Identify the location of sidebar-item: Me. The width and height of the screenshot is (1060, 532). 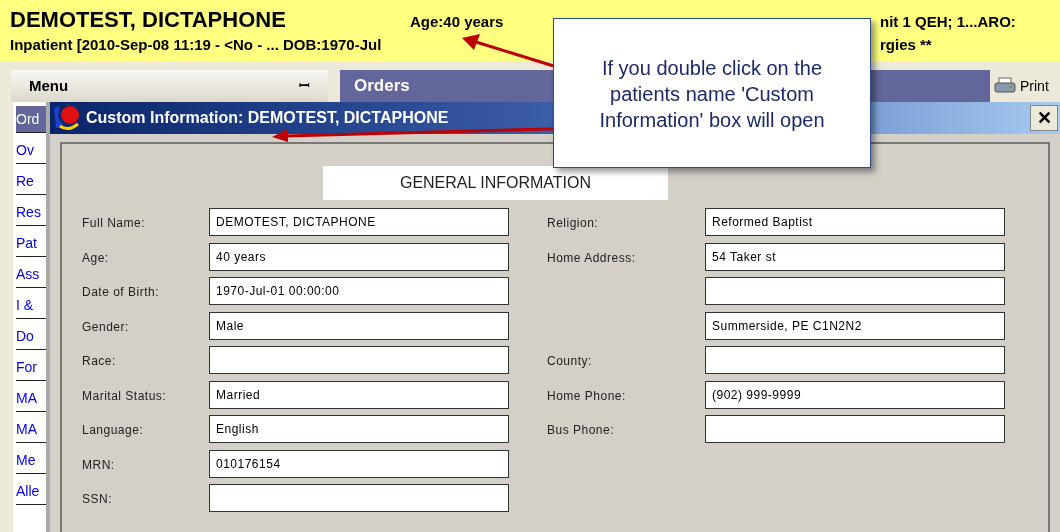
(31, 460).